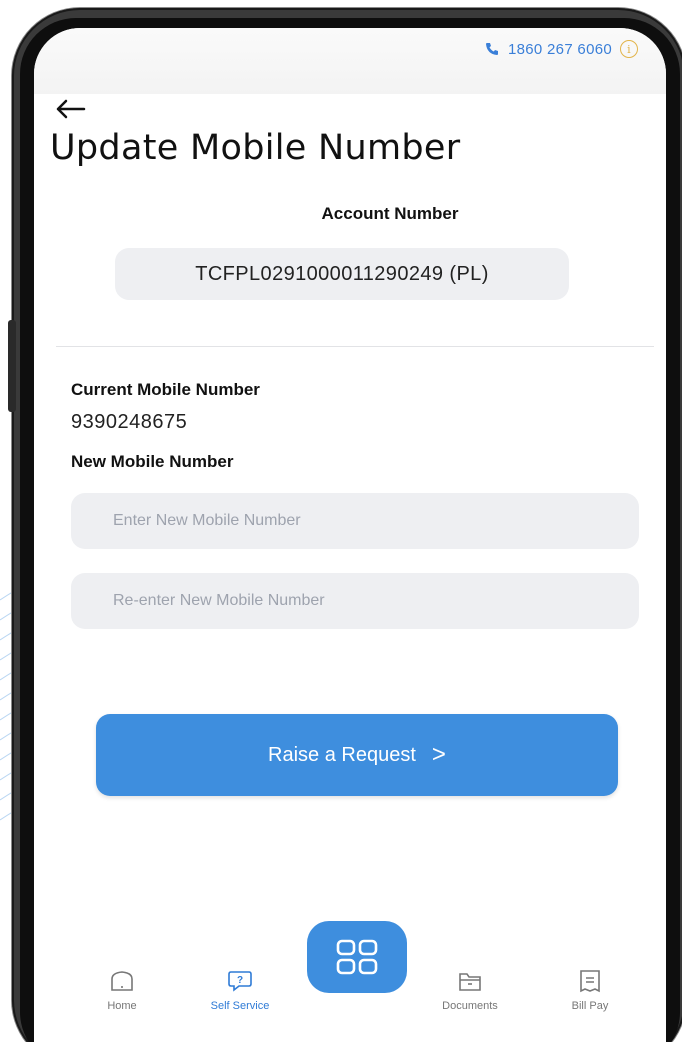  I want to click on menu-grid-button, so click(357, 957).